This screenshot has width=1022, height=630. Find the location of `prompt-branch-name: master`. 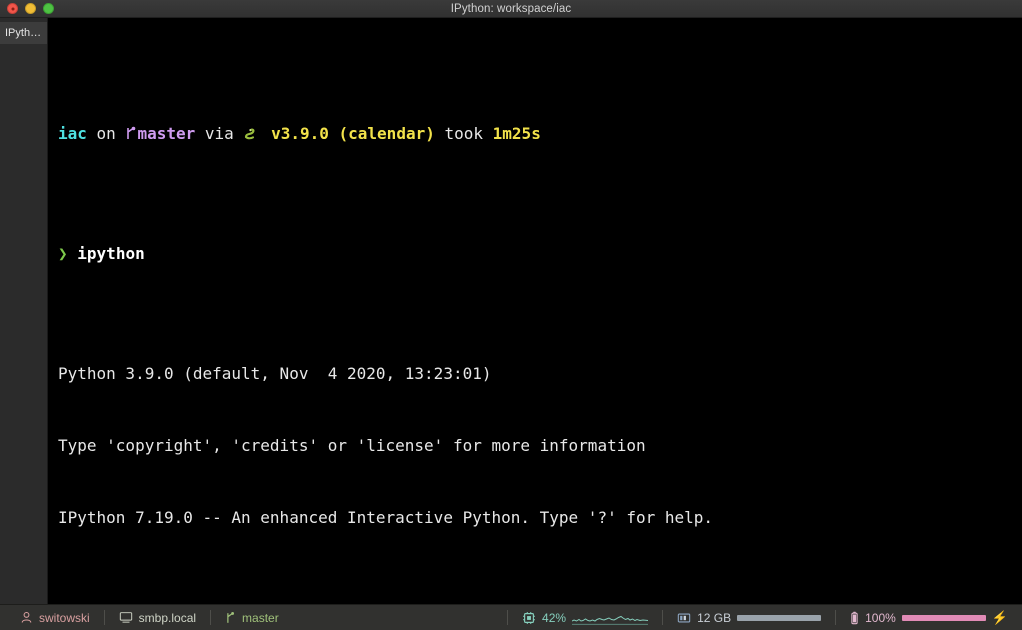

prompt-branch-name: master is located at coordinates (166, 133).